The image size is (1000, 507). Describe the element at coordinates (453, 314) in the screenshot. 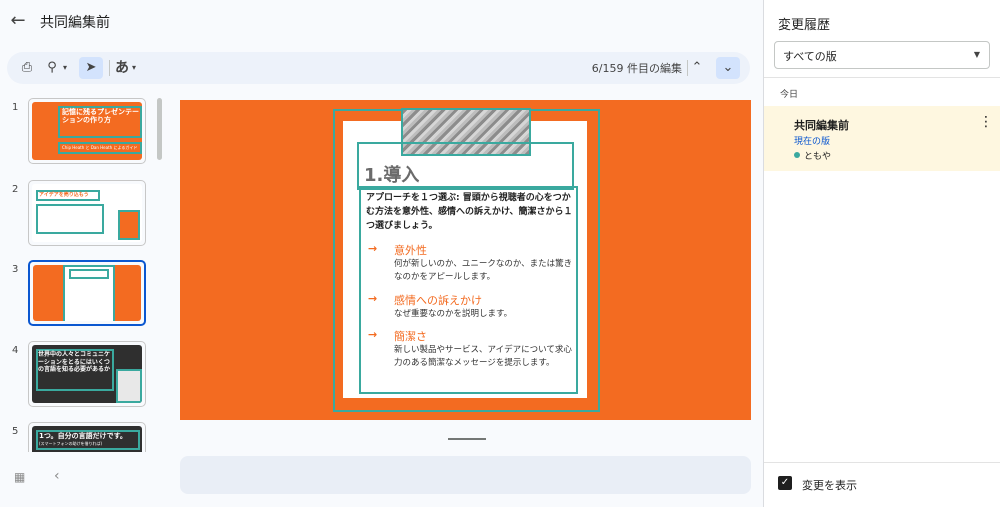

I see `bullet-body: なぜ重要なのかを説明します。` at that location.